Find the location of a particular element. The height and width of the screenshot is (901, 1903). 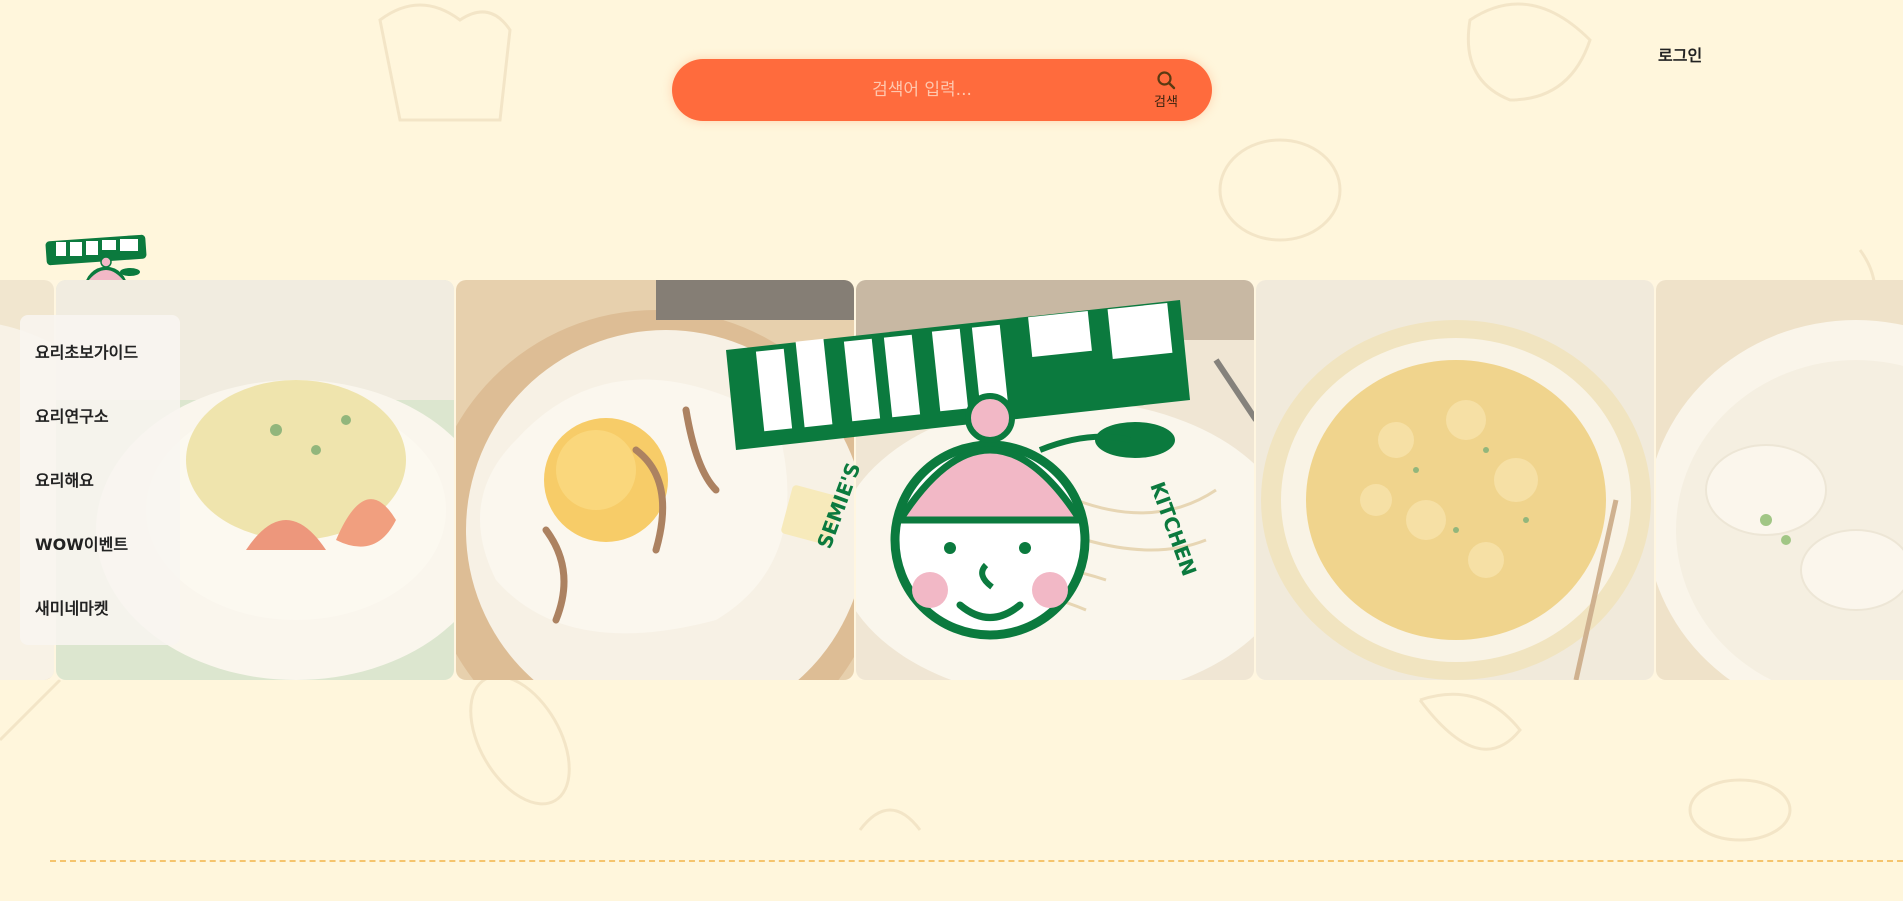

svg-text: SEMIE'S is located at coordinates (838, 505).